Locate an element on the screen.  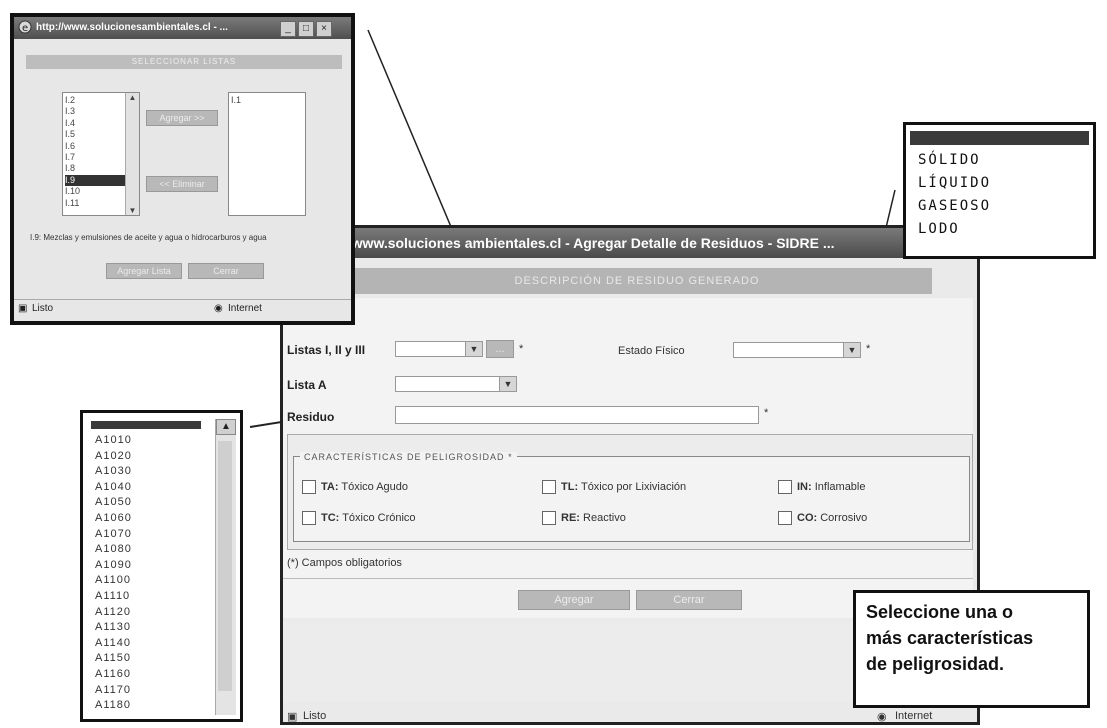
list-item: A1050 is located at coordinates (113, 503).